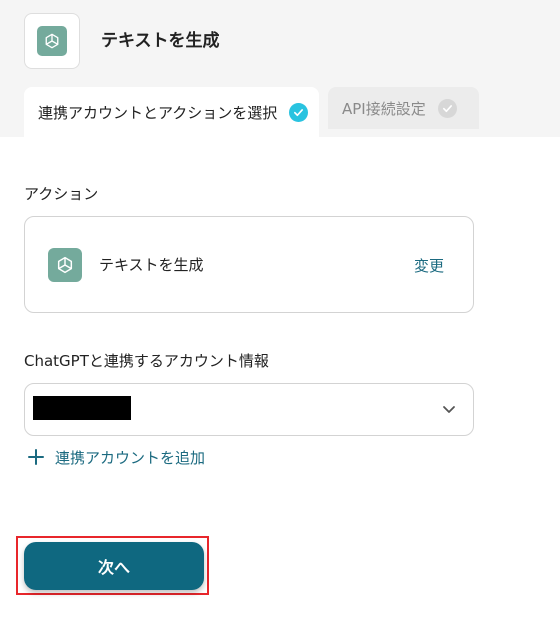 The width and height of the screenshot is (560, 630). What do you see at coordinates (130, 457) in the screenshot?
I see `add-account-label: 連携アカウントを追加` at bounding box center [130, 457].